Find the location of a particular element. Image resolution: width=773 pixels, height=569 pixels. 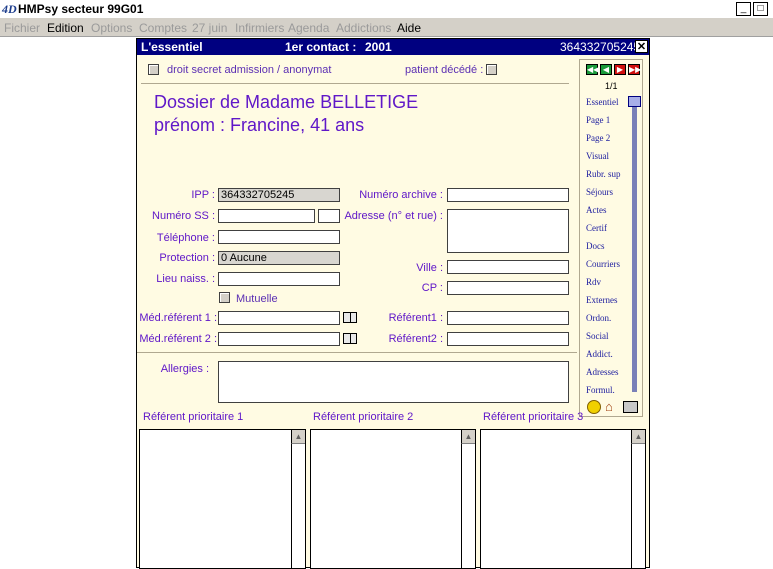

last-page-icon: ▶▶ is located at coordinates (634, 69).